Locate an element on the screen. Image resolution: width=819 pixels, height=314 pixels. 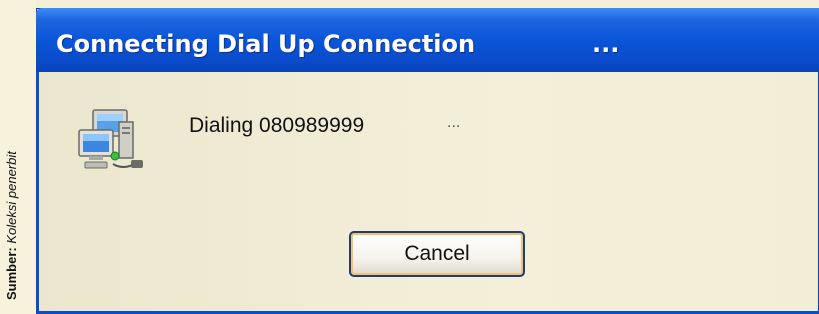
source-value: Koleksi penerbit is located at coordinates (11, 197).